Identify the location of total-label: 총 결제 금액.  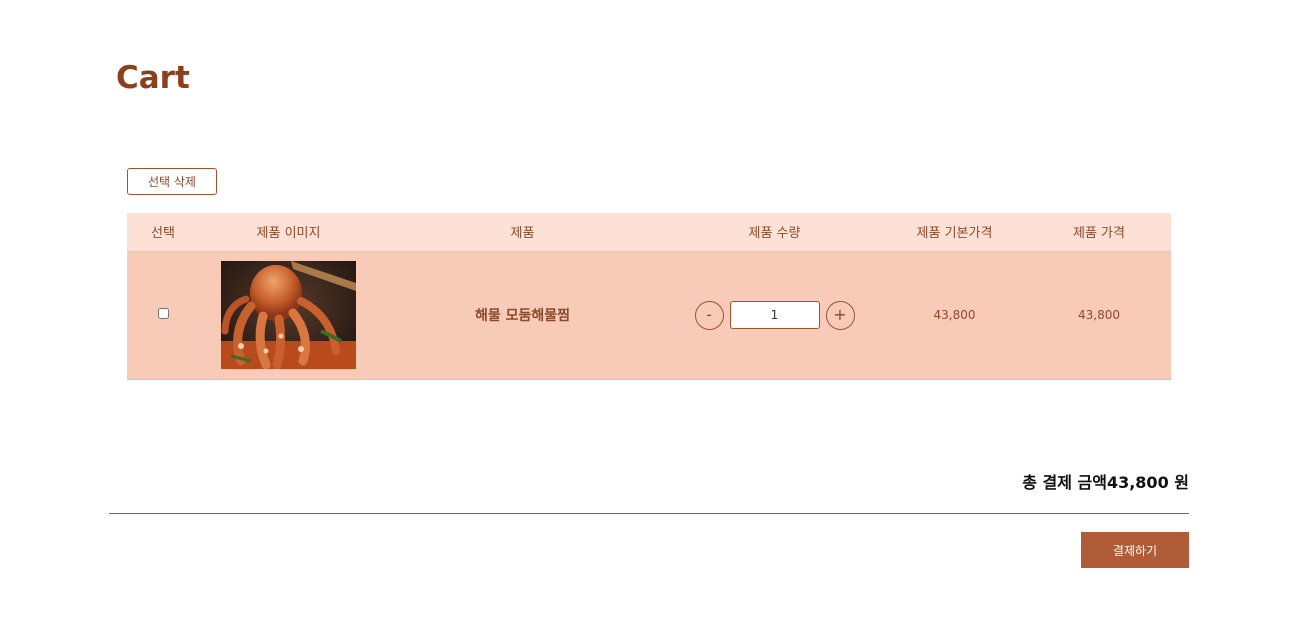
(1064, 482).